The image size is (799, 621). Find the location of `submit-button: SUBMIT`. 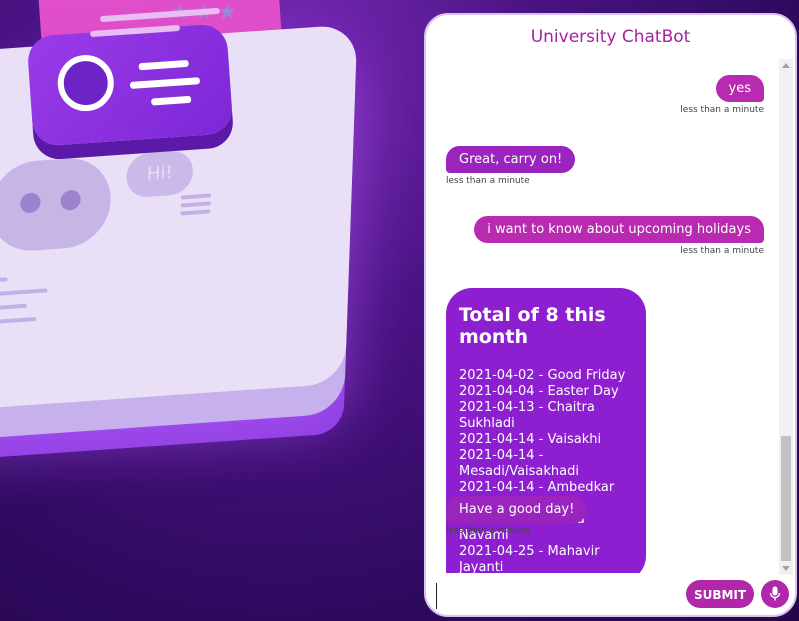

submit-button: SUBMIT is located at coordinates (720, 594).